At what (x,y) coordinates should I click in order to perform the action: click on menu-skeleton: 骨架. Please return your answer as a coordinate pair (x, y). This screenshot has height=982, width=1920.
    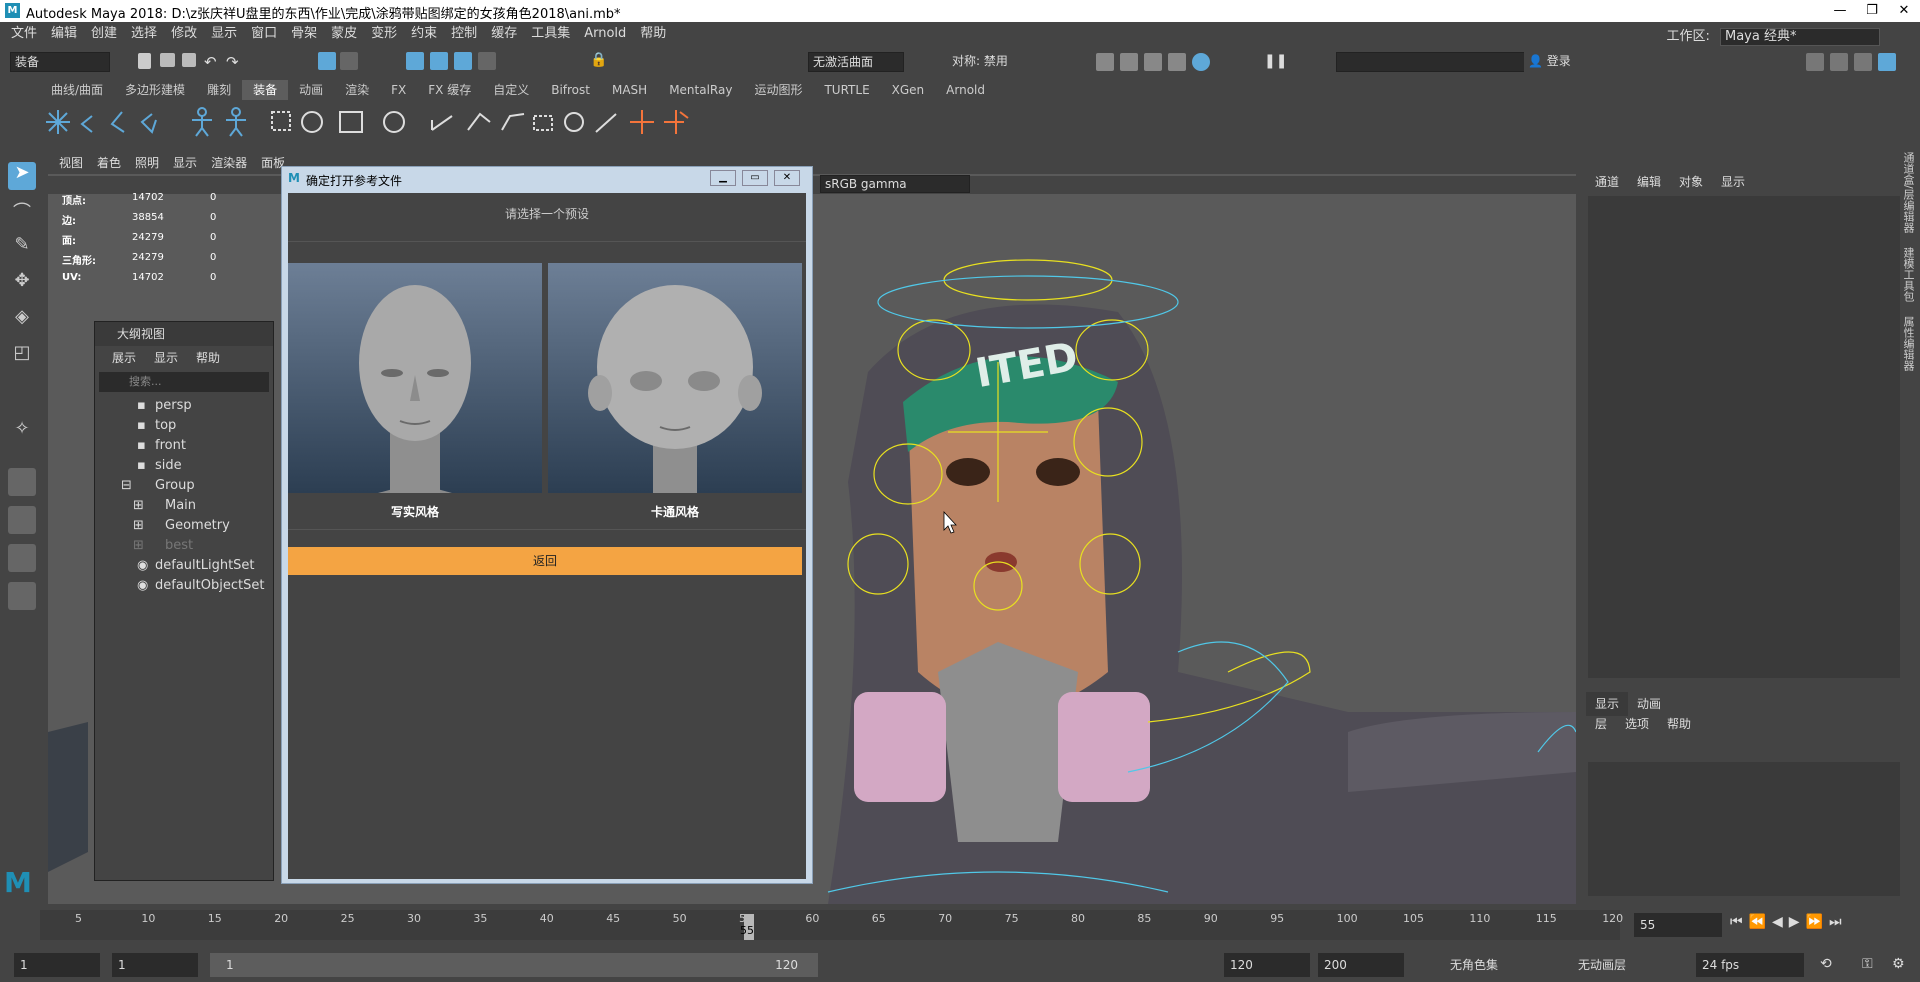
    Looking at the image, I should click on (304, 34).